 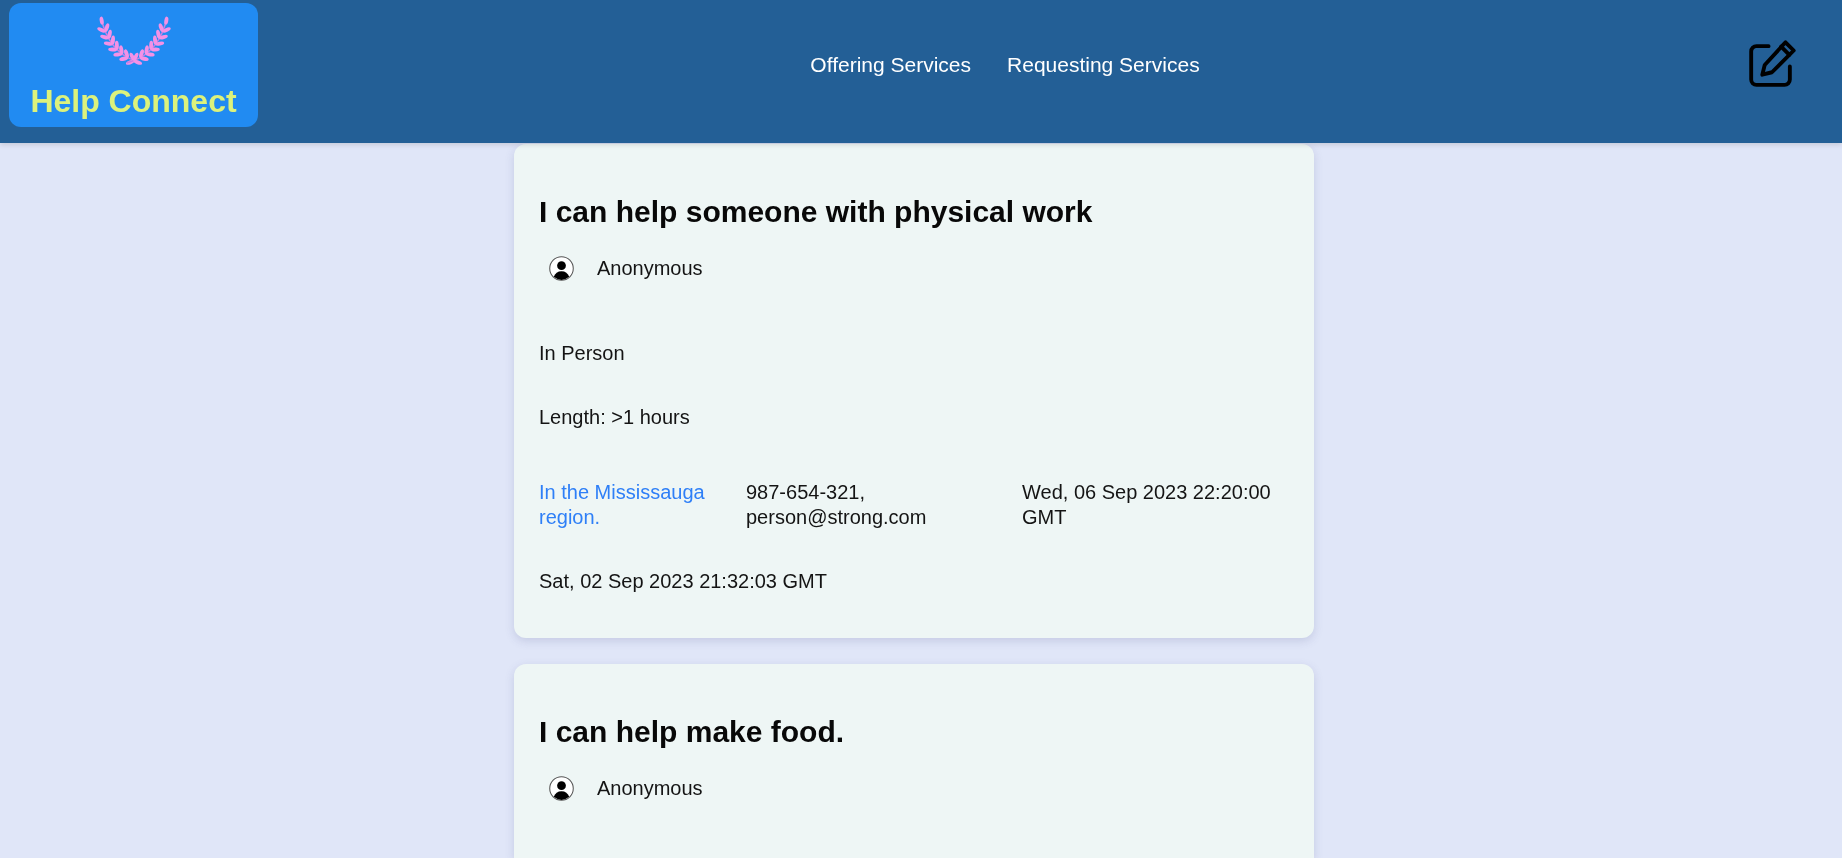 What do you see at coordinates (683, 581) in the screenshot?
I see `posted-date: Sat, 02 Sep 2023 21:32:03 GMT` at bounding box center [683, 581].